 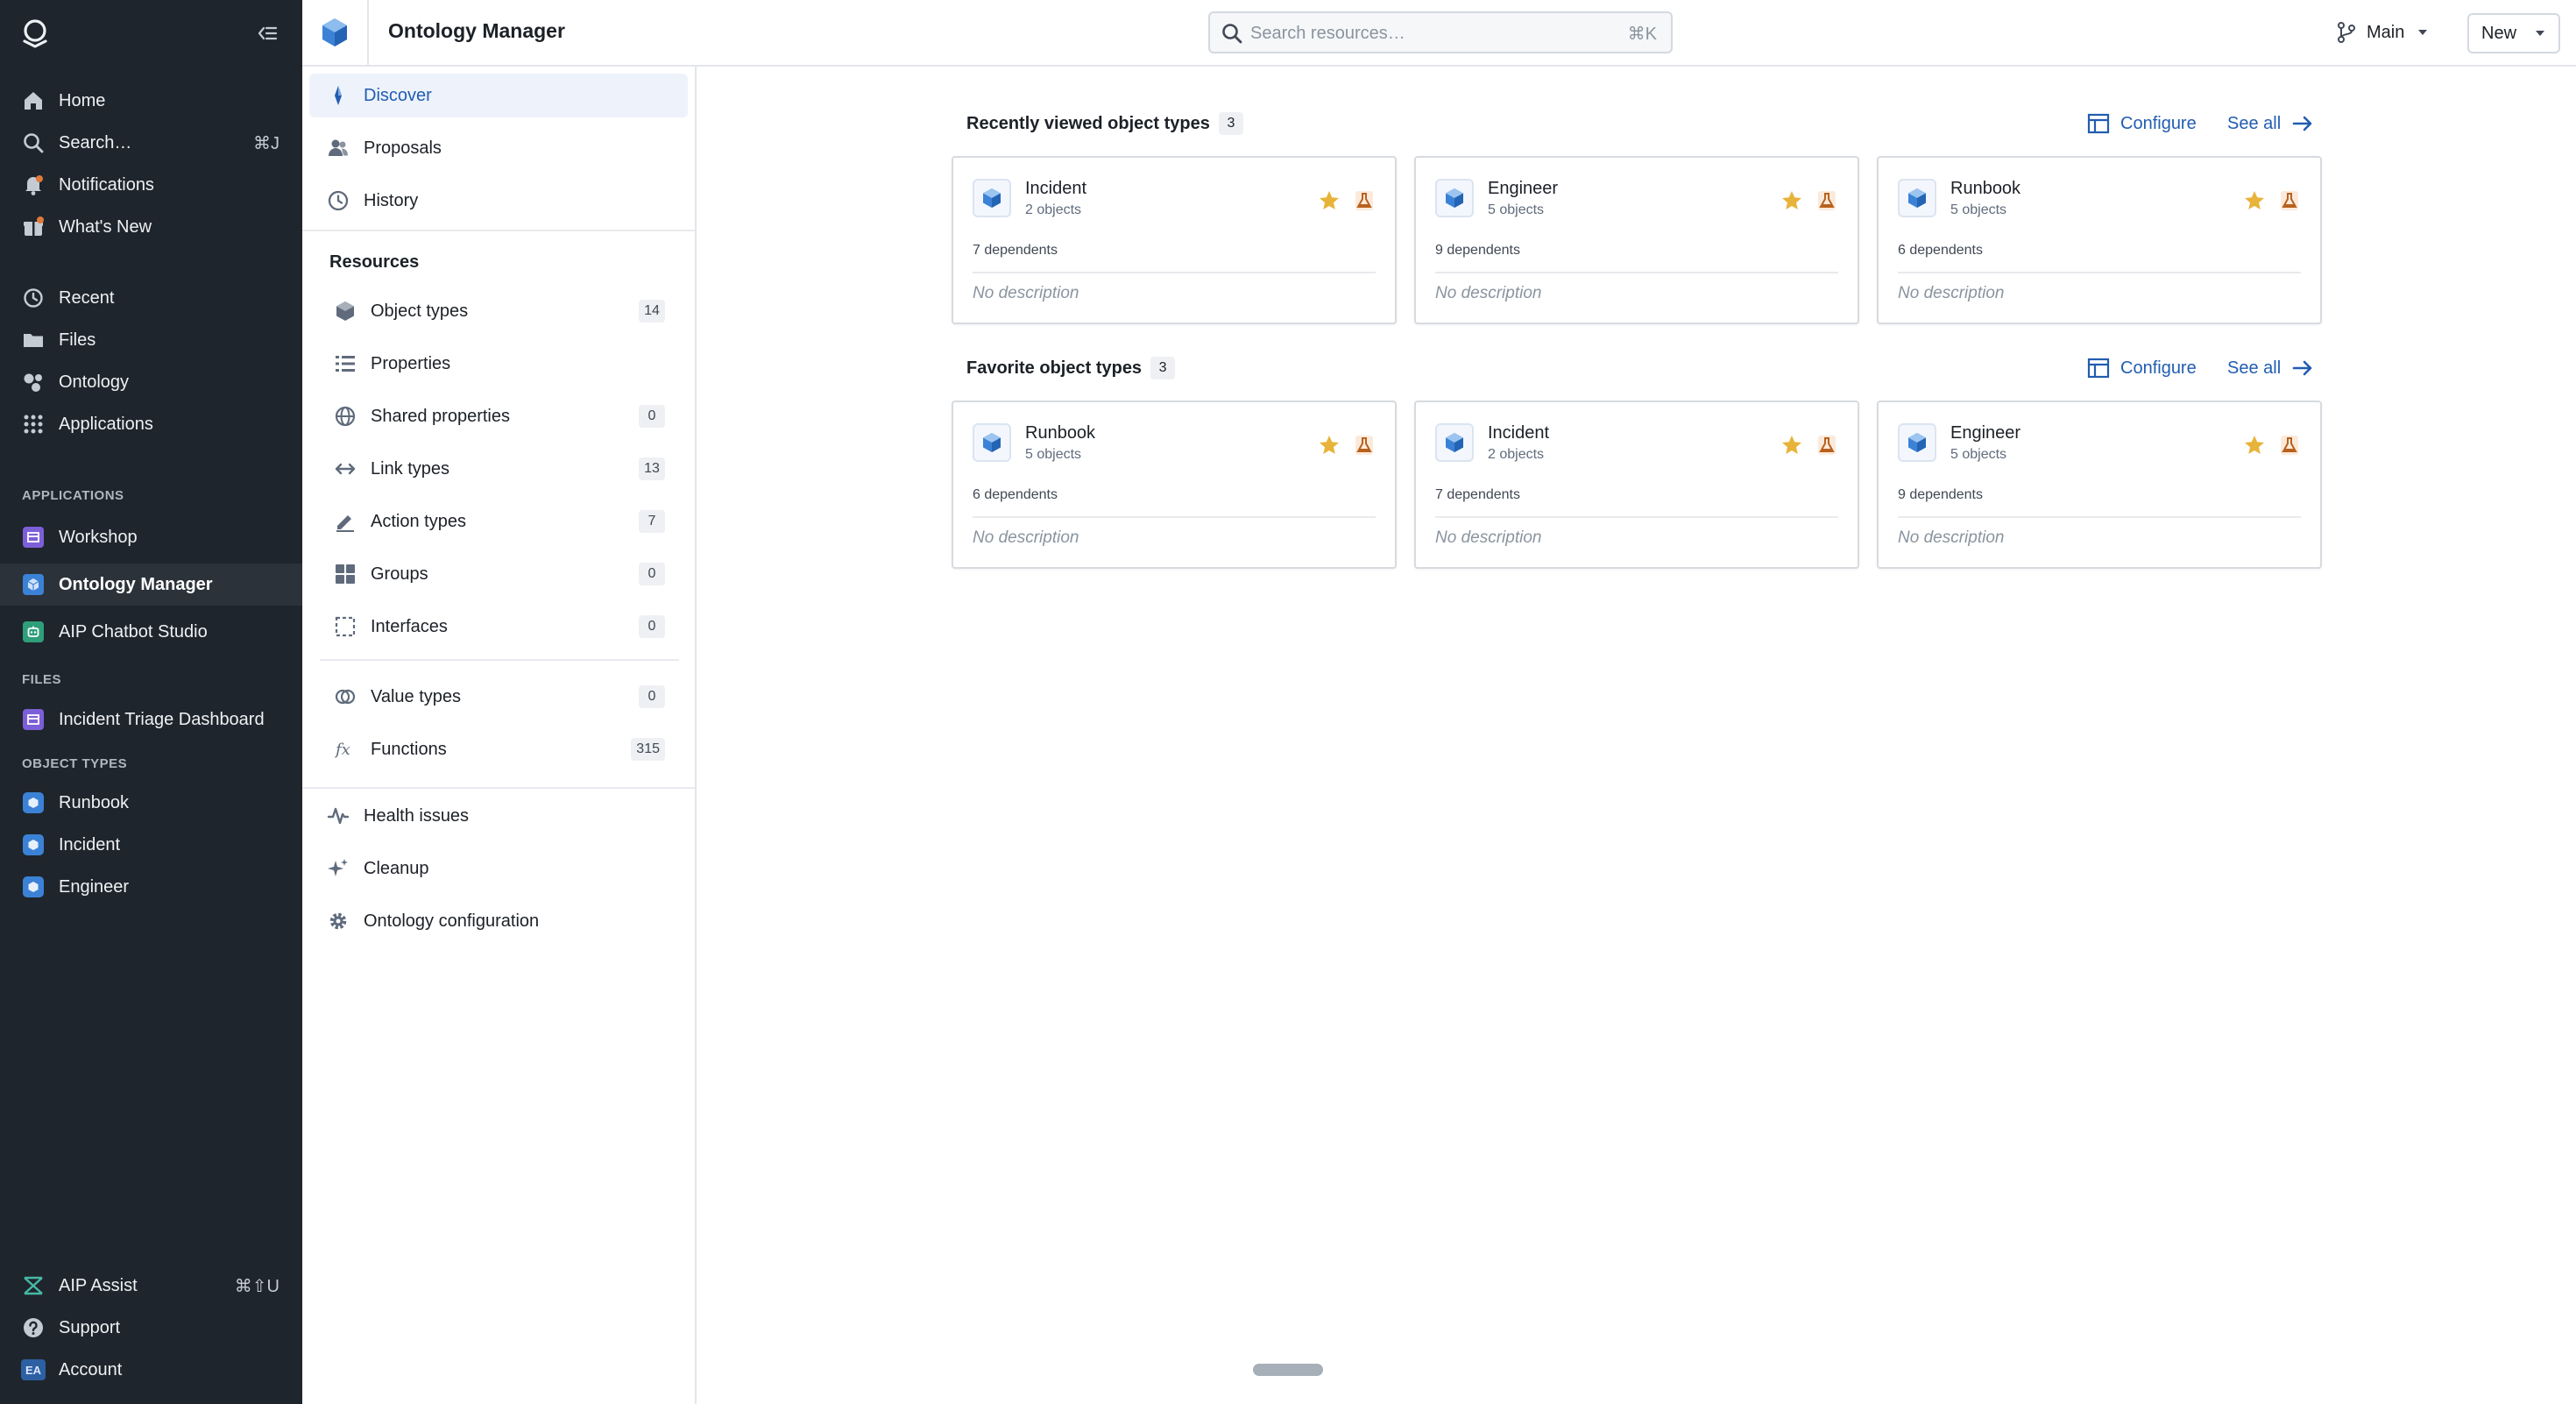 I want to click on nav-item-notifications: Notifications, so click(x=151, y=185).